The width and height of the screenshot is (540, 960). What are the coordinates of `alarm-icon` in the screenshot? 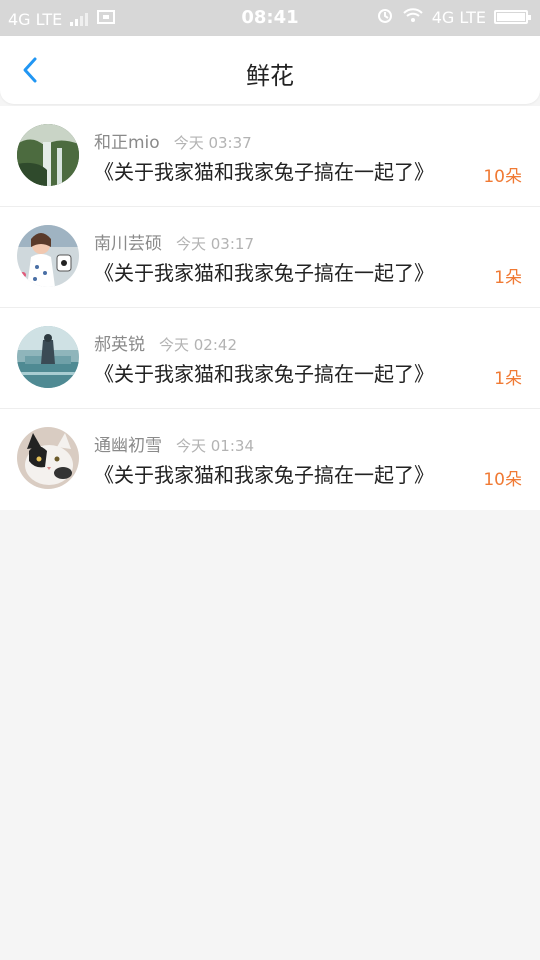 It's located at (385, 17).